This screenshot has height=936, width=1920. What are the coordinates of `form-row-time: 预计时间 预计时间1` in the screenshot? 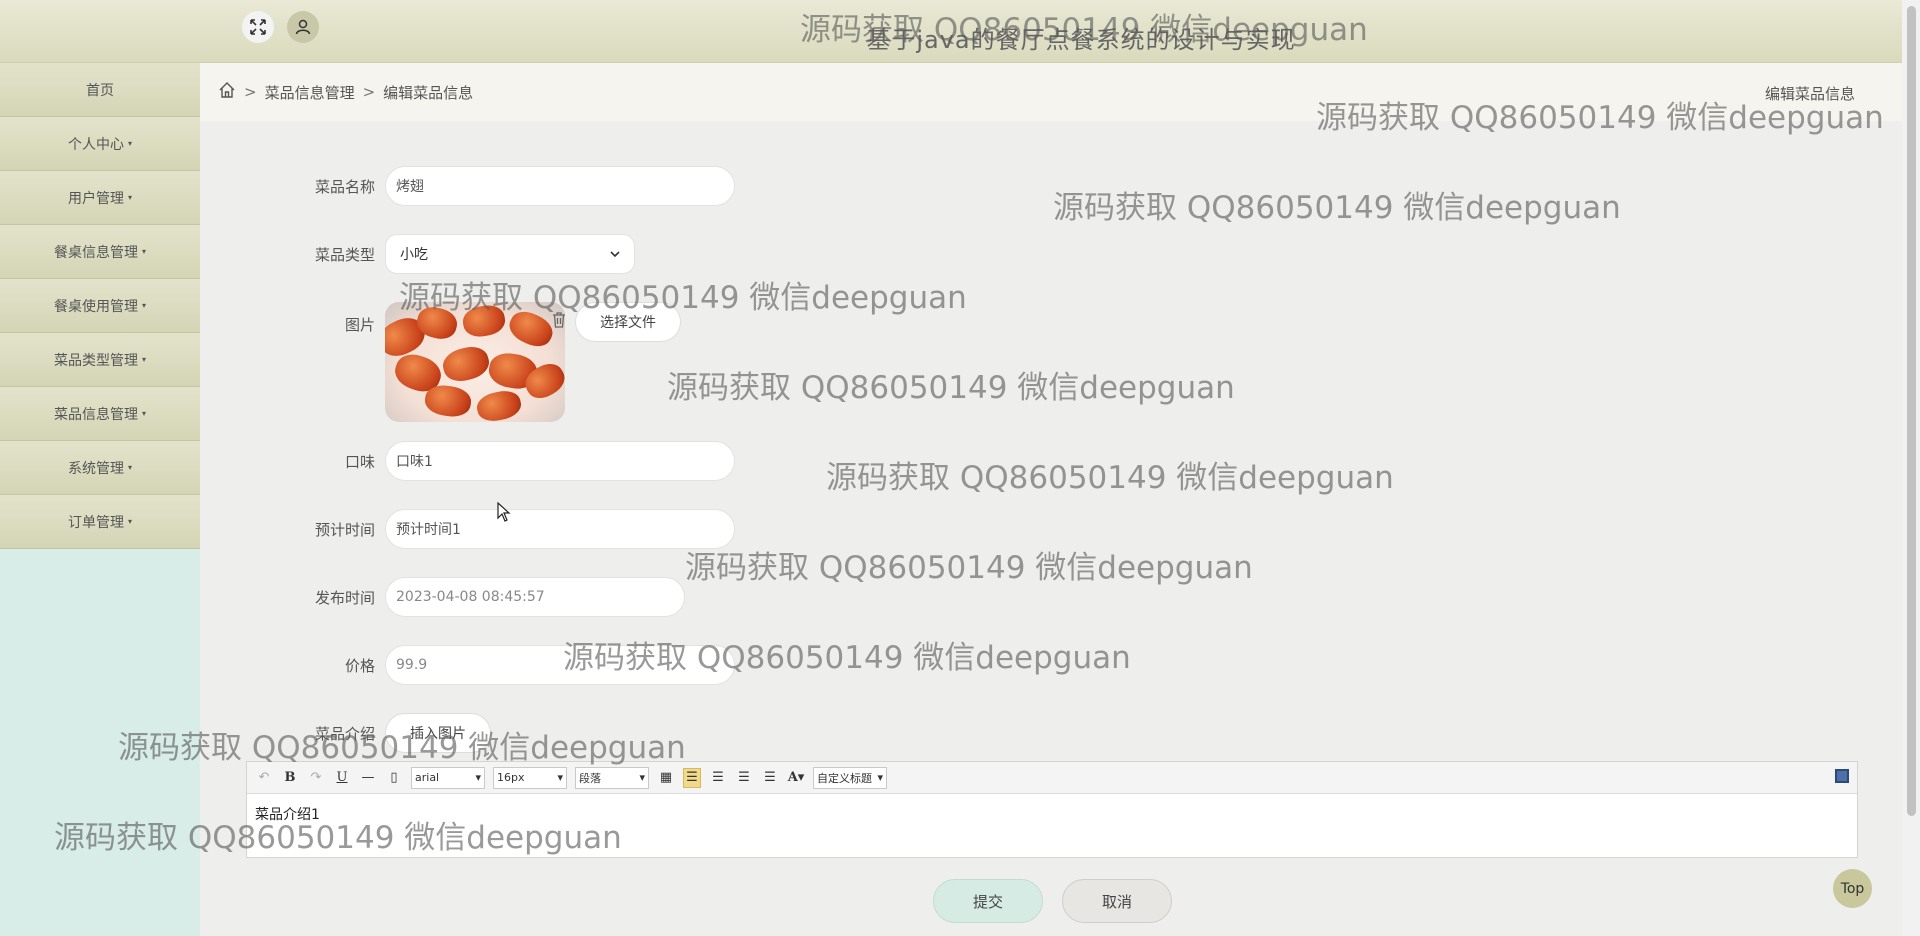 It's located at (467, 529).